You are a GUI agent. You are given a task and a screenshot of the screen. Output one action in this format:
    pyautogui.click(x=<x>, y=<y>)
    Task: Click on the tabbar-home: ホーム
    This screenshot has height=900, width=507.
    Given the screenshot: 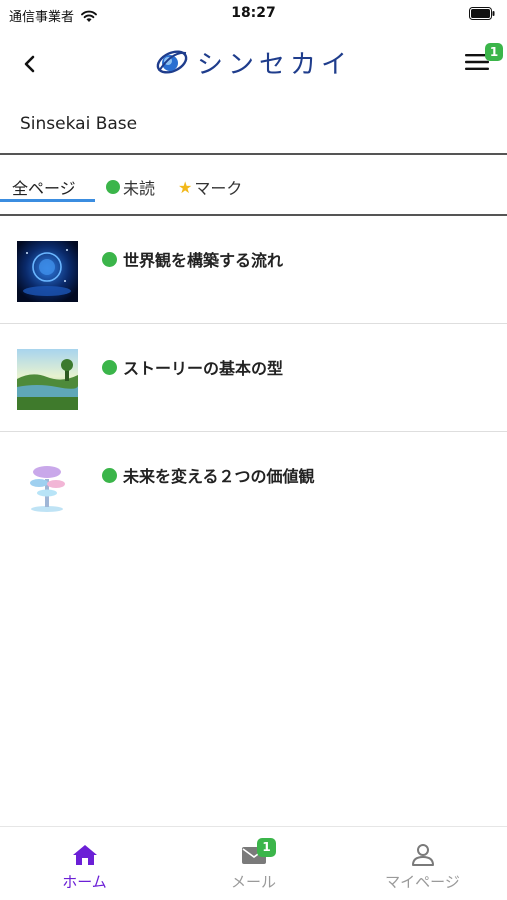 What is the action you would take?
    pyautogui.click(x=84, y=863)
    